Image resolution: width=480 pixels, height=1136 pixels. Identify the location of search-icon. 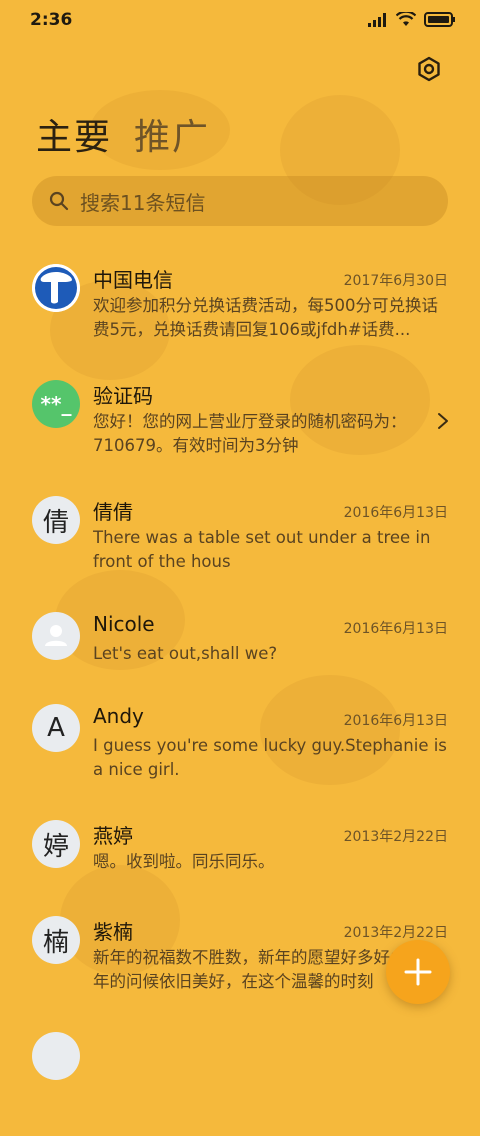
(59, 201).